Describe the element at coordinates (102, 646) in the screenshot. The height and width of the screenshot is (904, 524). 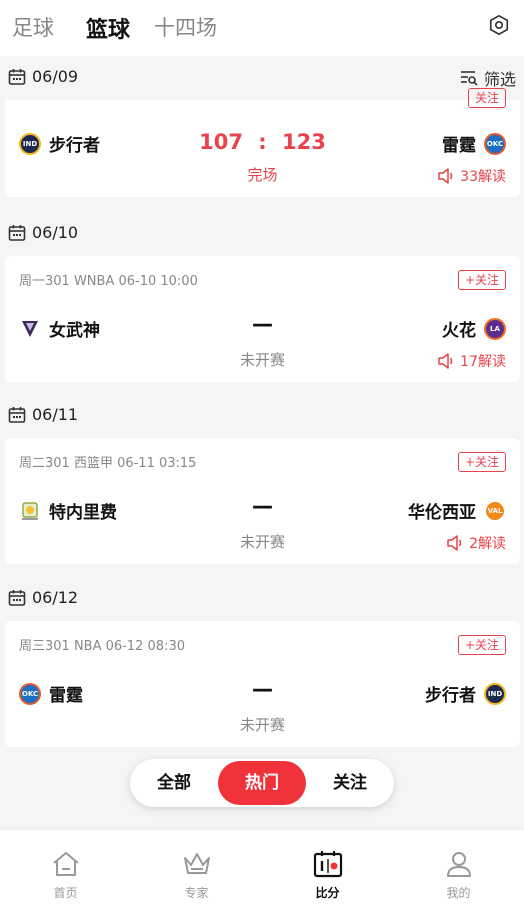
I see `match-meta: 周三301 NBA 06-12 08:30` at that location.